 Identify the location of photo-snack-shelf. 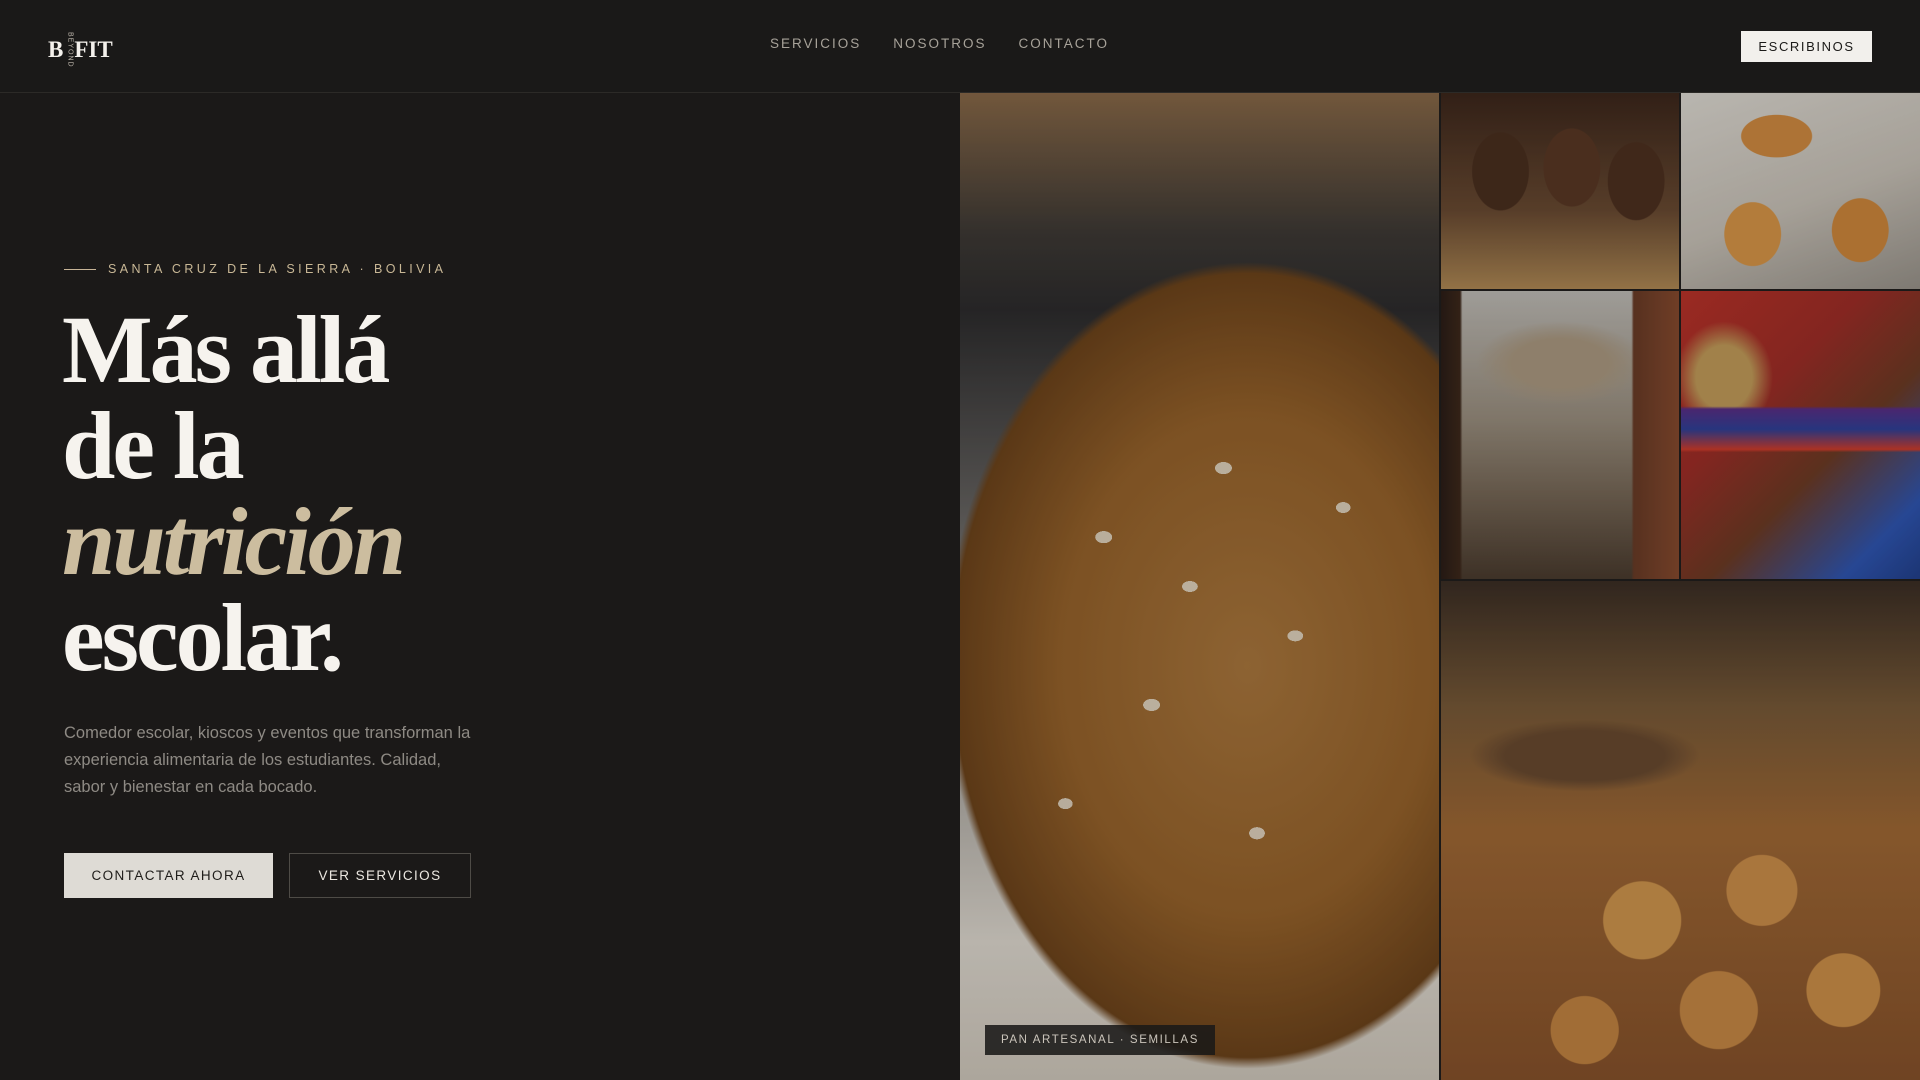
(1800, 435).